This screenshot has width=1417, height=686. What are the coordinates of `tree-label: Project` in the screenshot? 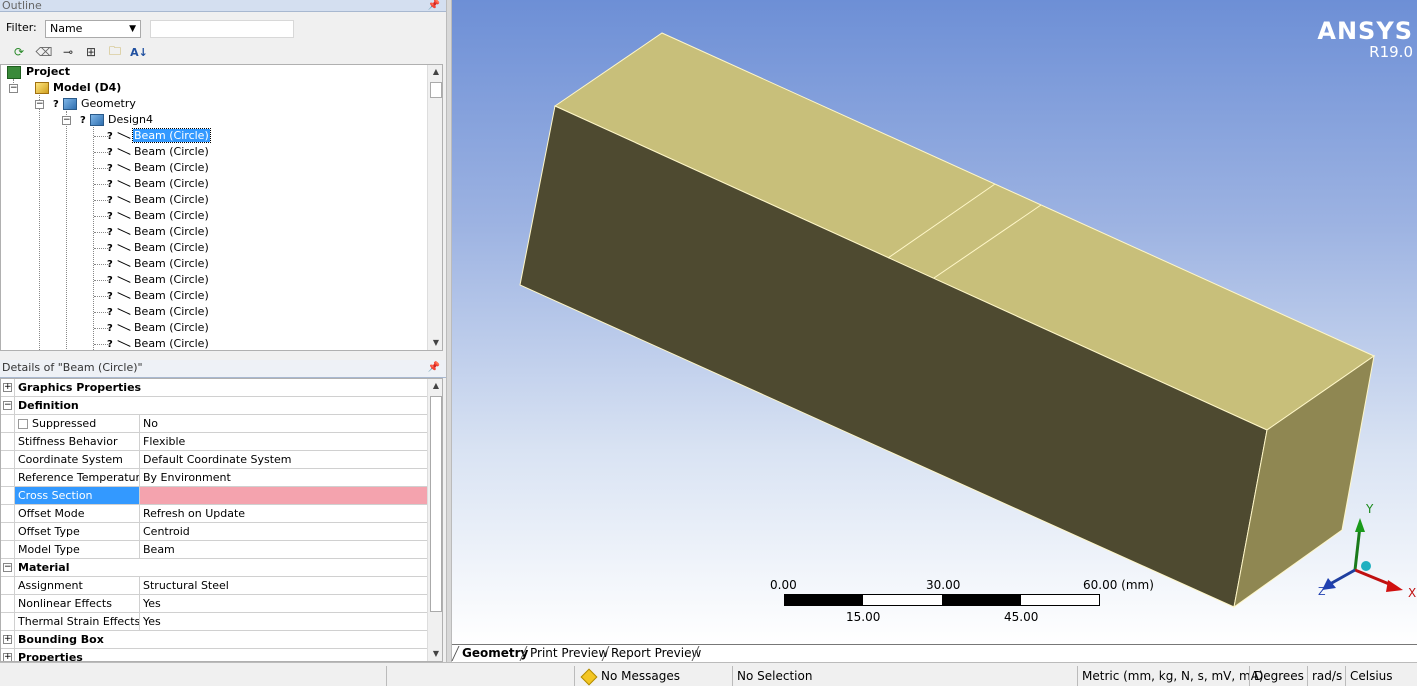 It's located at (48, 71).